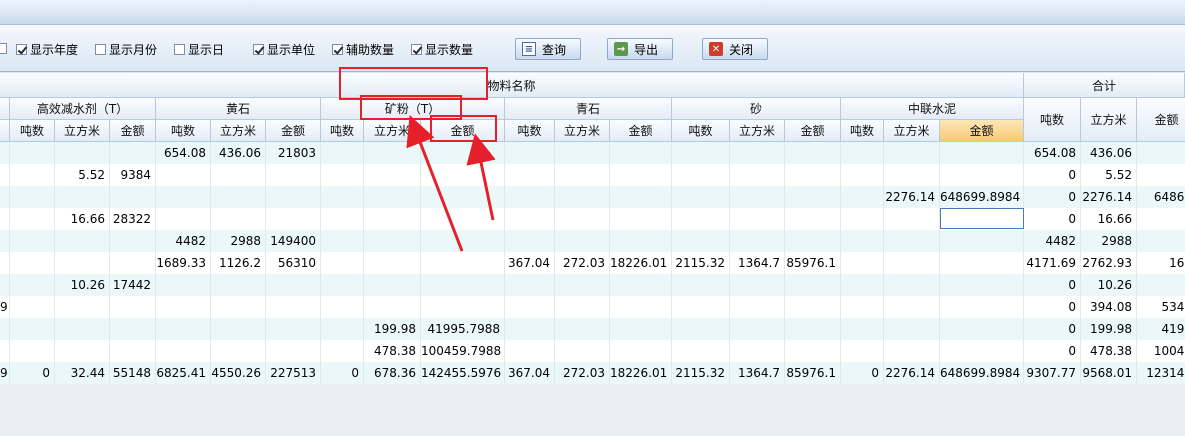 This screenshot has width=1185, height=436. Describe the element at coordinates (133, 219) in the screenshot. I see `table-cell: 28322` at that location.